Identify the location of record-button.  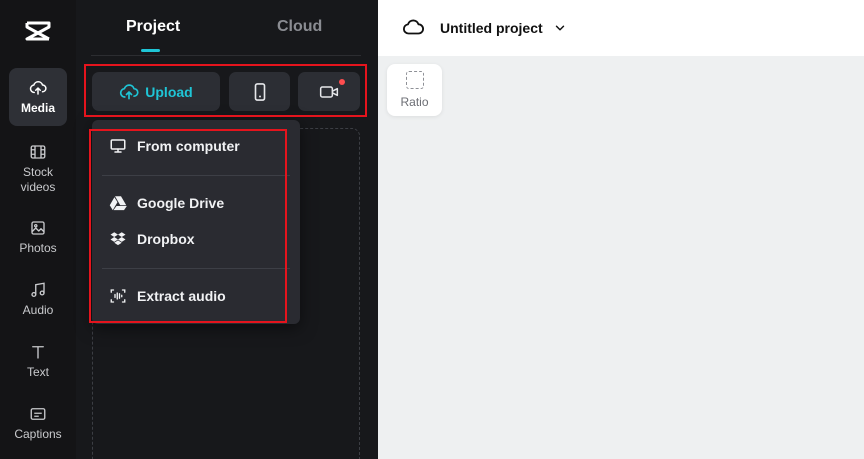
(329, 91).